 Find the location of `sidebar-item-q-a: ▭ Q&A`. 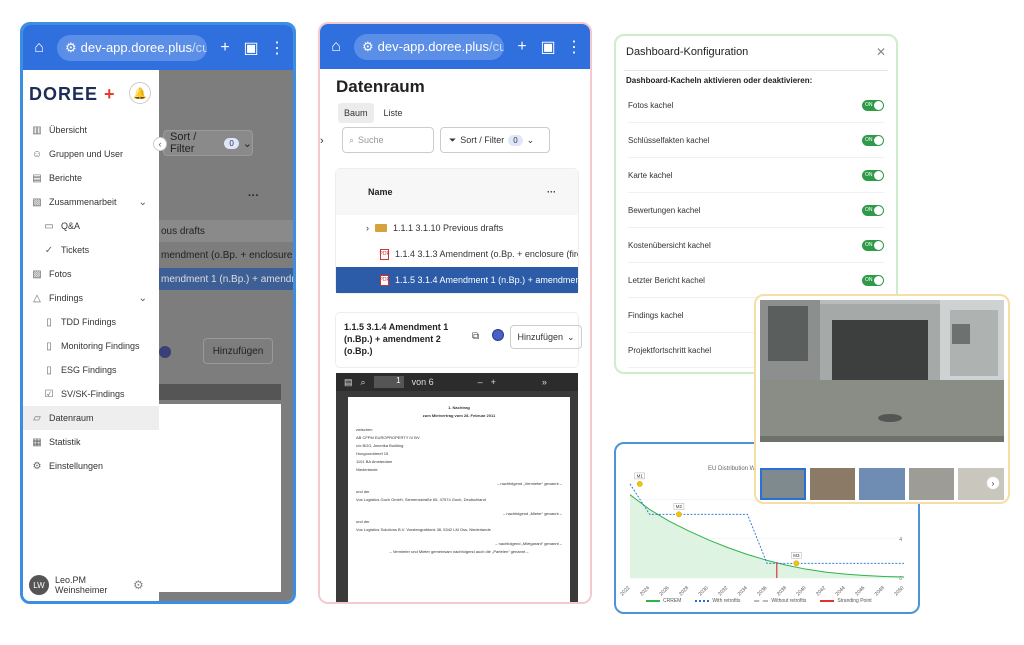

sidebar-item-q-a: ▭ Q&A is located at coordinates (91, 226).